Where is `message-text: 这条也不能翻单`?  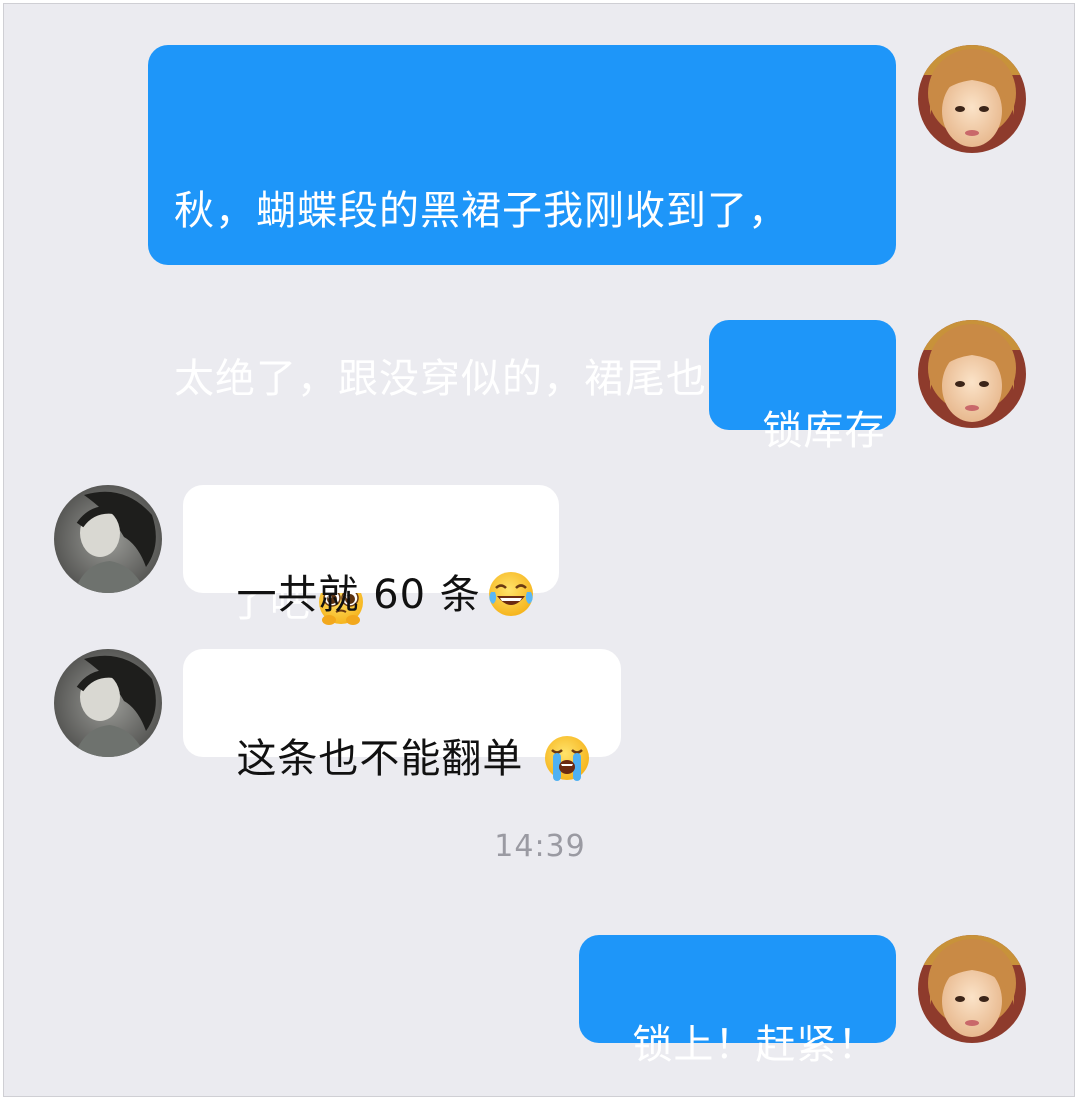 message-text: 这条也不能翻单 is located at coordinates (387, 759).